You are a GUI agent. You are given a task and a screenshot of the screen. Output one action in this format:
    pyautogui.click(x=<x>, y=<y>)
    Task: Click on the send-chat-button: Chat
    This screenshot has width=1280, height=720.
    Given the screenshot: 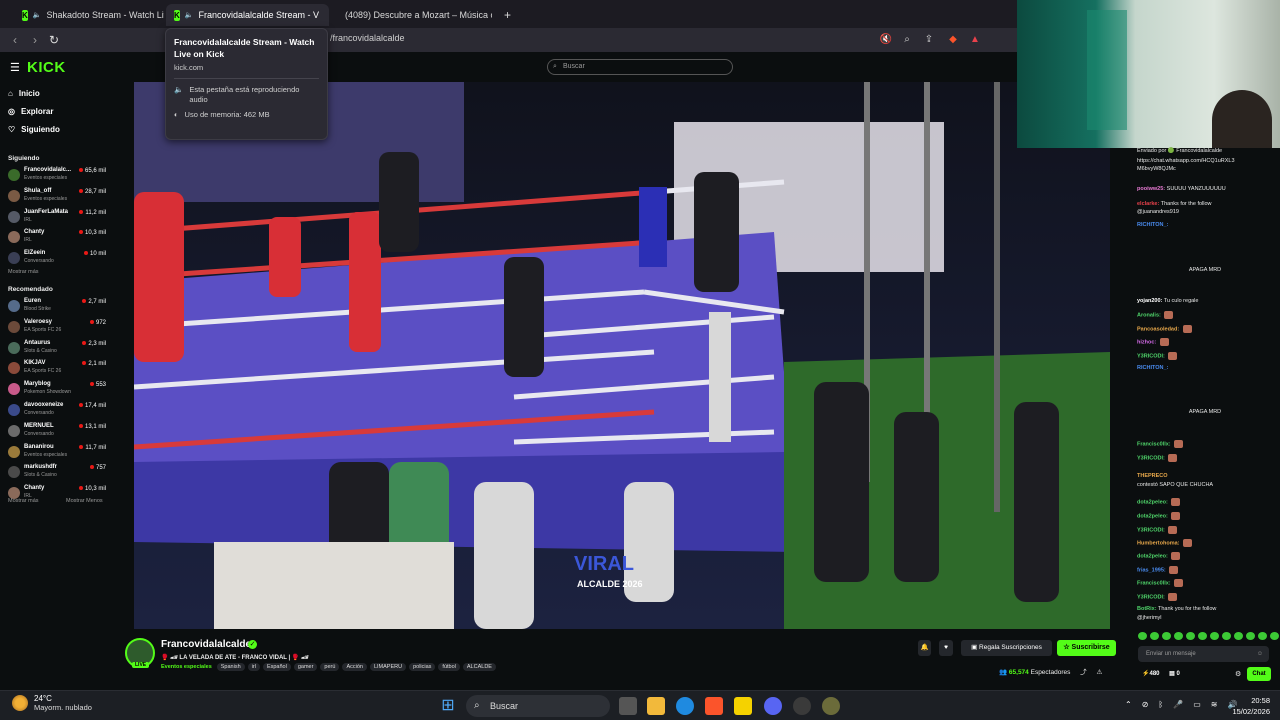 What is the action you would take?
    pyautogui.click(x=1259, y=674)
    